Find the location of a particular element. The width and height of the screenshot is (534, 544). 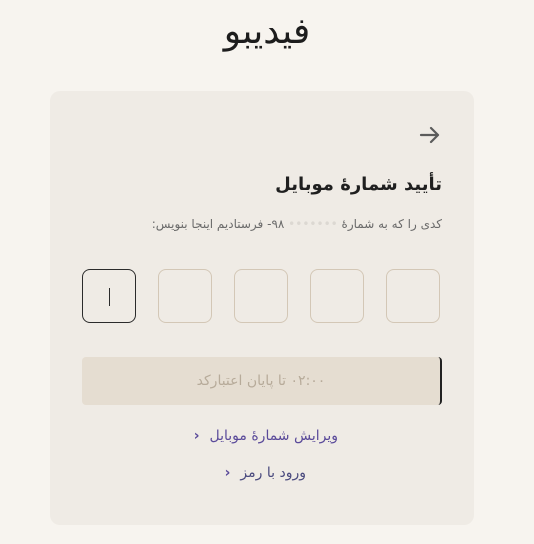

submit-button: ۰۲:۰۰ تا پایان اعتبارکد is located at coordinates (262, 381).